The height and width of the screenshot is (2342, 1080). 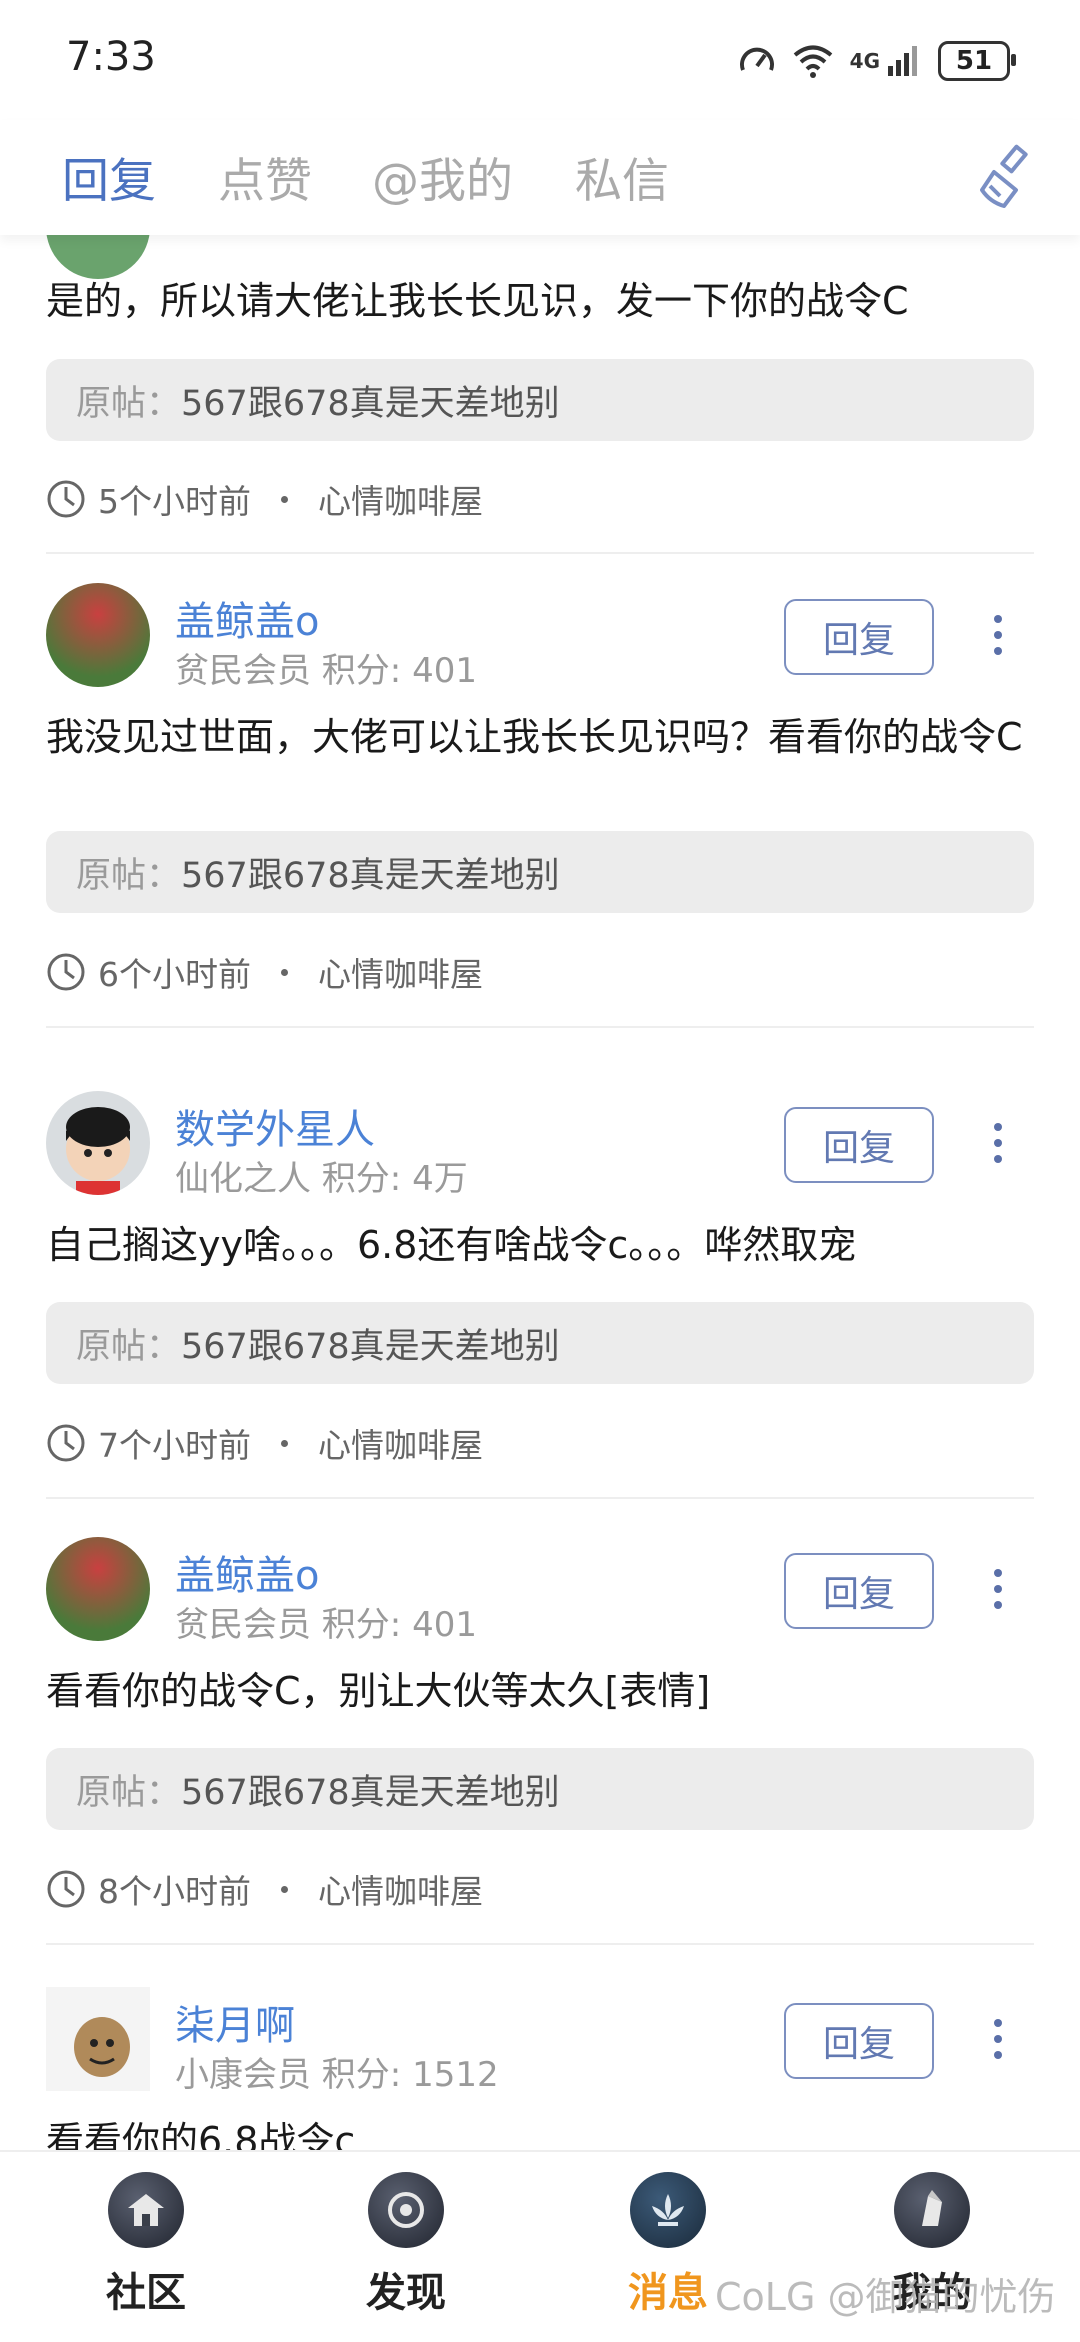 What do you see at coordinates (174, 974) in the screenshot?
I see `reply-time: 6个小时前` at bounding box center [174, 974].